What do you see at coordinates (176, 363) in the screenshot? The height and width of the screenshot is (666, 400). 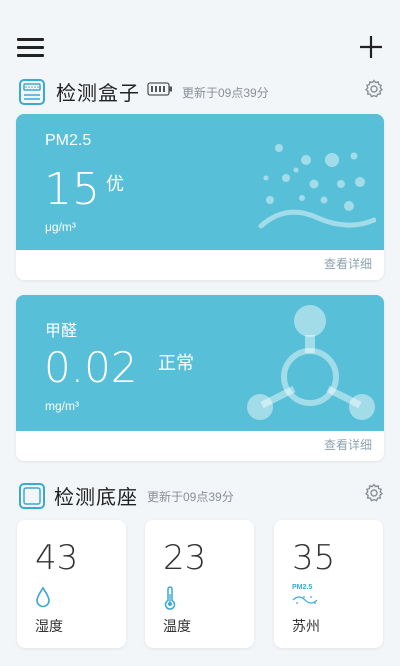 I see `formaldehyde-grade: 正常` at bounding box center [176, 363].